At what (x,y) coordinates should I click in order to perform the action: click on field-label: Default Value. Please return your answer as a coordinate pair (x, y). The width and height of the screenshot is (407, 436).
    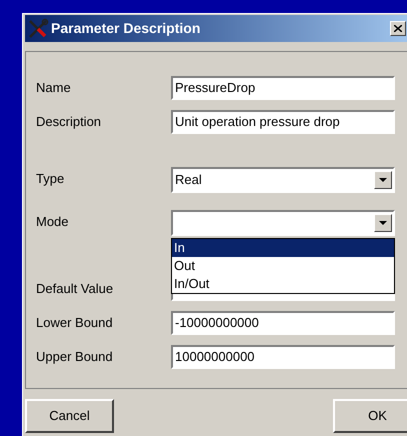
    Looking at the image, I should click on (75, 289).